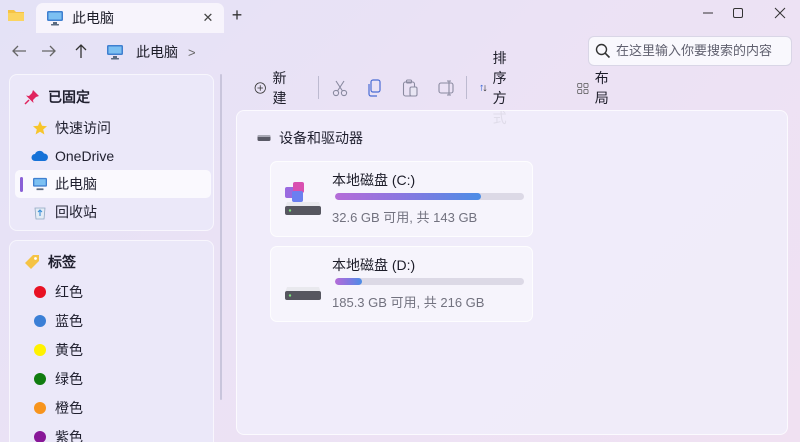 The width and height of the screenshot is (800, 442). Describe the element at coordinates (405, 217) in the screenshot. I see `drive-free-space: 32.6 GB 可用, 共 143 GB` at that location.